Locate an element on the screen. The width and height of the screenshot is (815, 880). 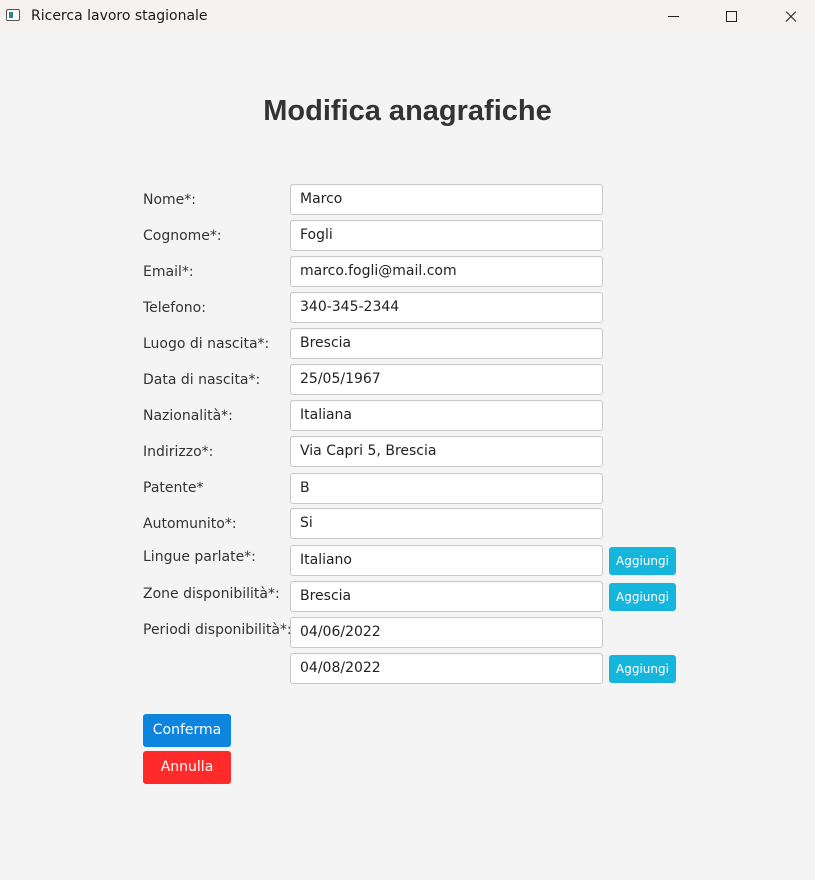
nazionalita-label: Nazionalità*: is located at coordinates (188, 416).